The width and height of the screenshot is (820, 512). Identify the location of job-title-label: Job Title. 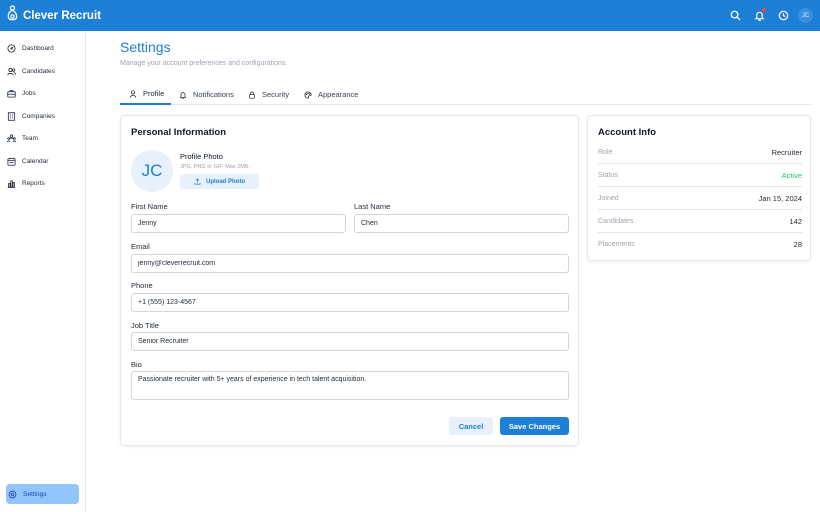
(145, 325).